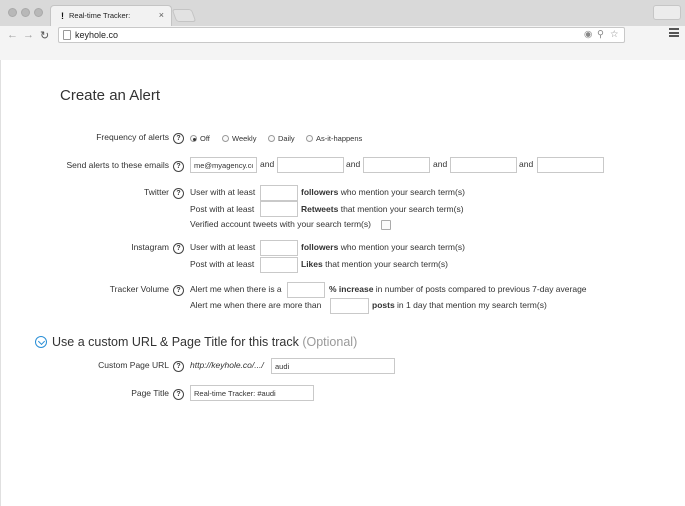  Describe the element at coordinates (193, 138) in the screenshot. I see `frequency-radio-off` at that location.